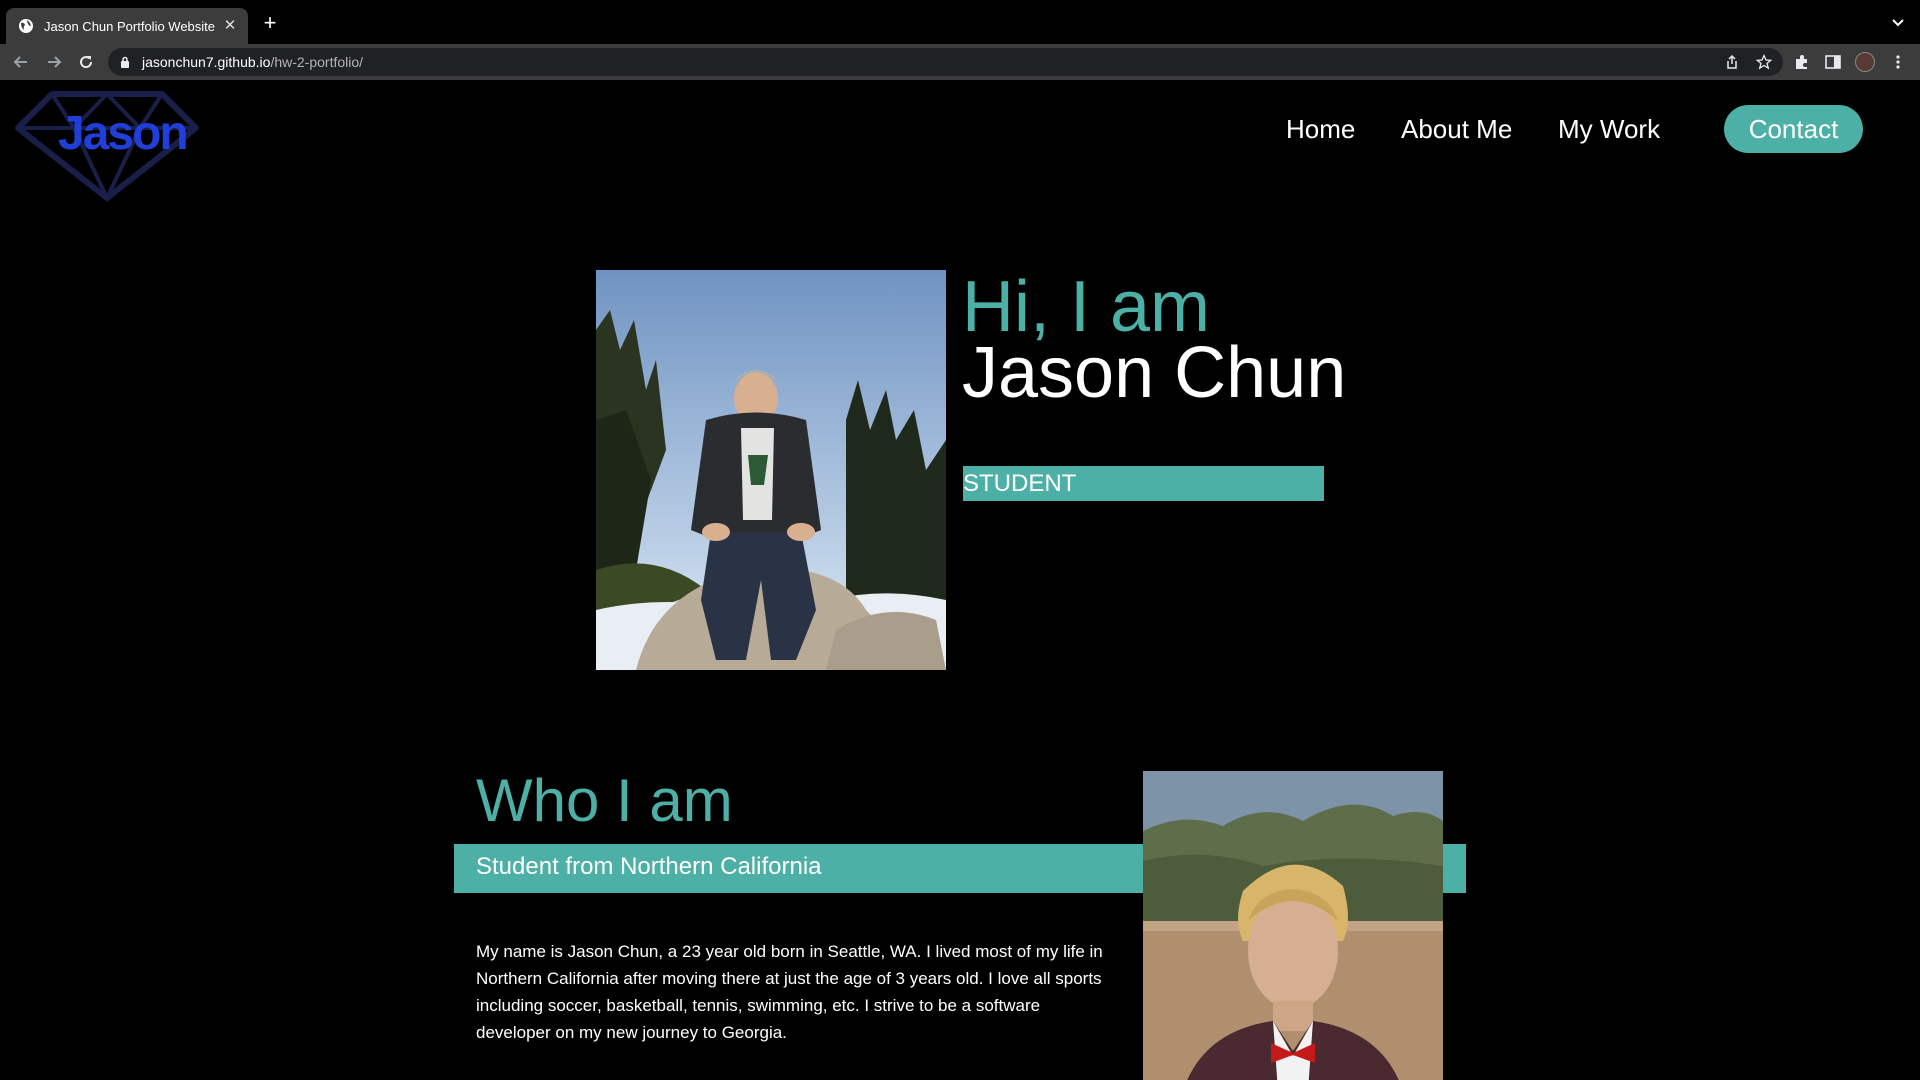  Describe the element at coordinates (1898, 22) in the screenshot. I see `chevron-down-icon` at that location.